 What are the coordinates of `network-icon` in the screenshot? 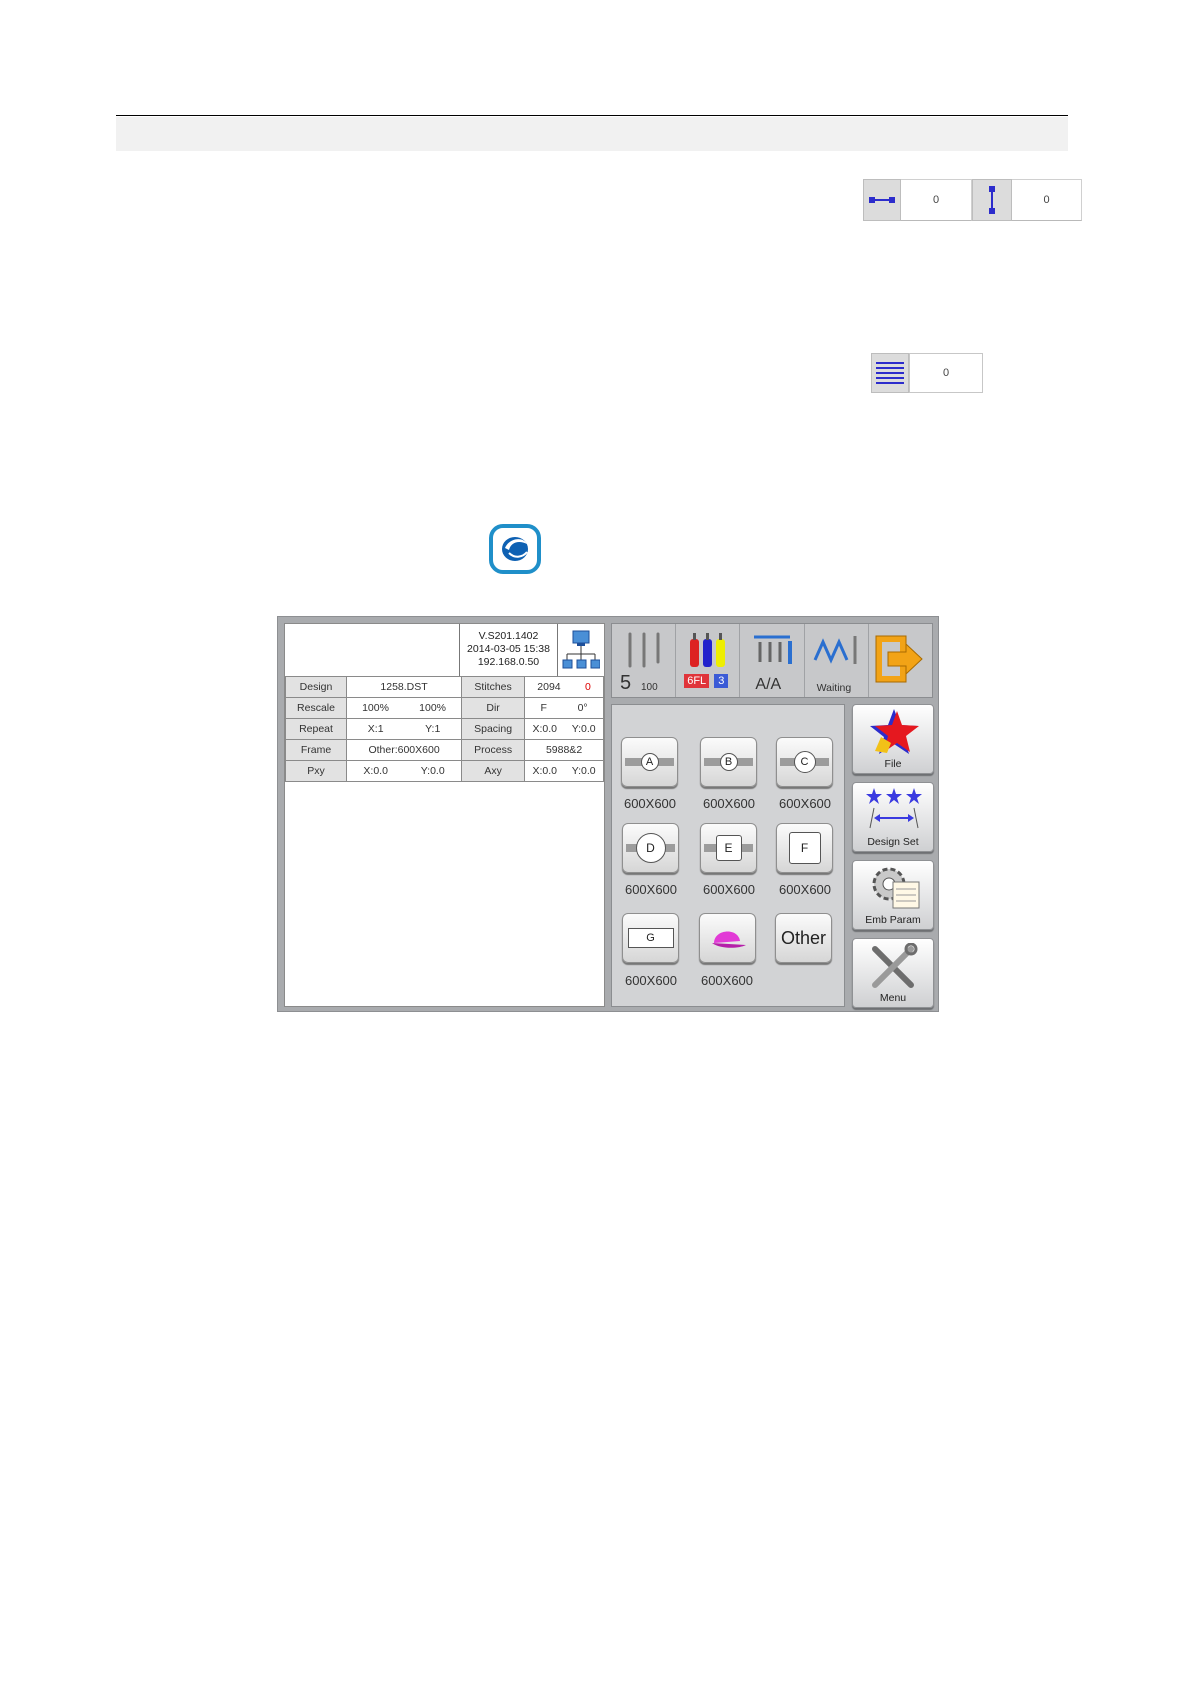 It's located at (581, 650).